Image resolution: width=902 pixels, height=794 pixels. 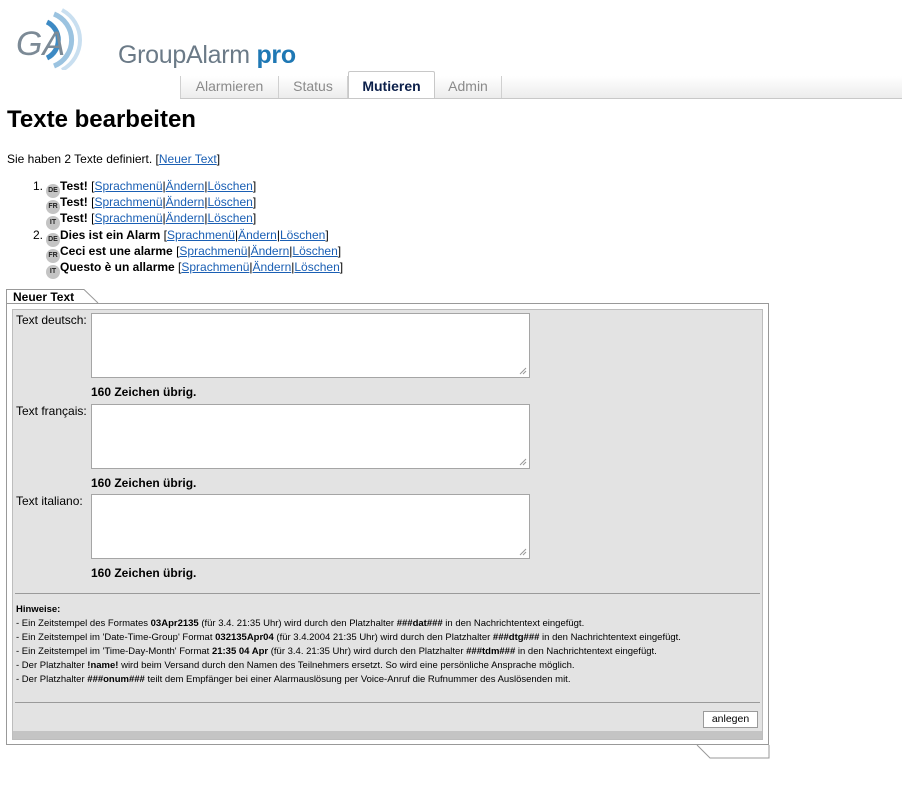 What do you see at coordinates (419, 623) in the screenshot?
I see `hint-placeholder: ###dat###` at bounding box center [419, 623].